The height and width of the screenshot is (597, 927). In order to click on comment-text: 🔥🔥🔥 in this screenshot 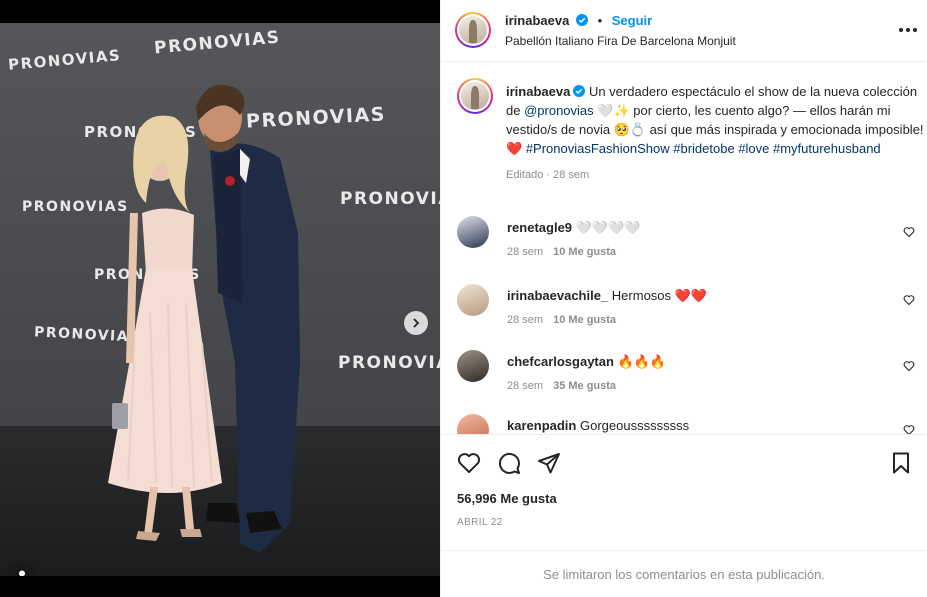, I will do `click(642, 361)`.